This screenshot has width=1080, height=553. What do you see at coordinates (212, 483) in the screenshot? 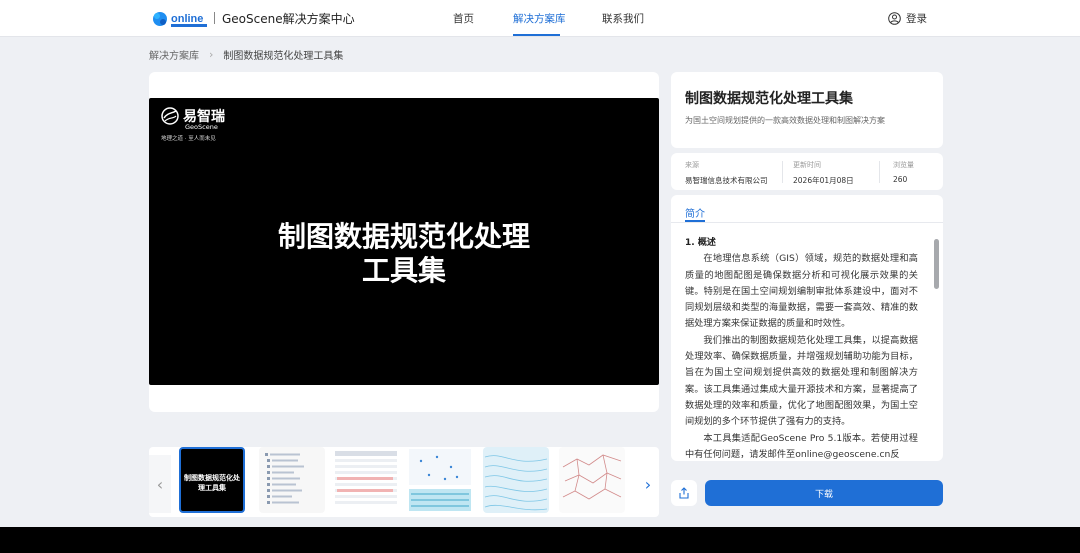
I see `thumbnail-title: 制图数据规范化处理工具集` at bounding box center [212, 483].